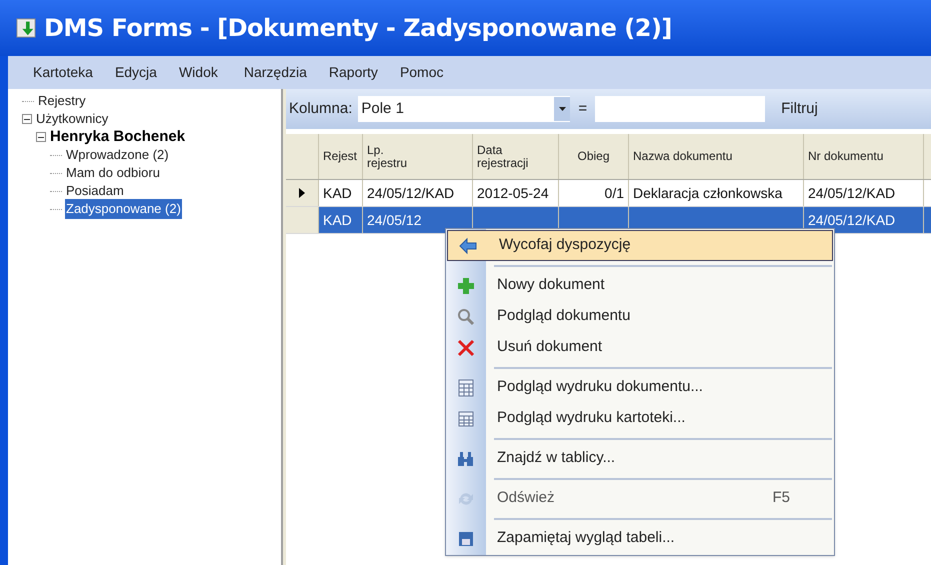  I want to click on menu-item: Kartoteka, so click(63, 72).